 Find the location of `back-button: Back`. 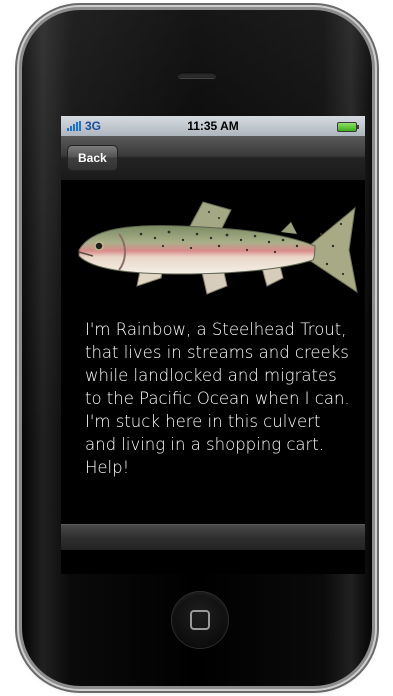

back-button: Back is located at coordinates (92, 158).